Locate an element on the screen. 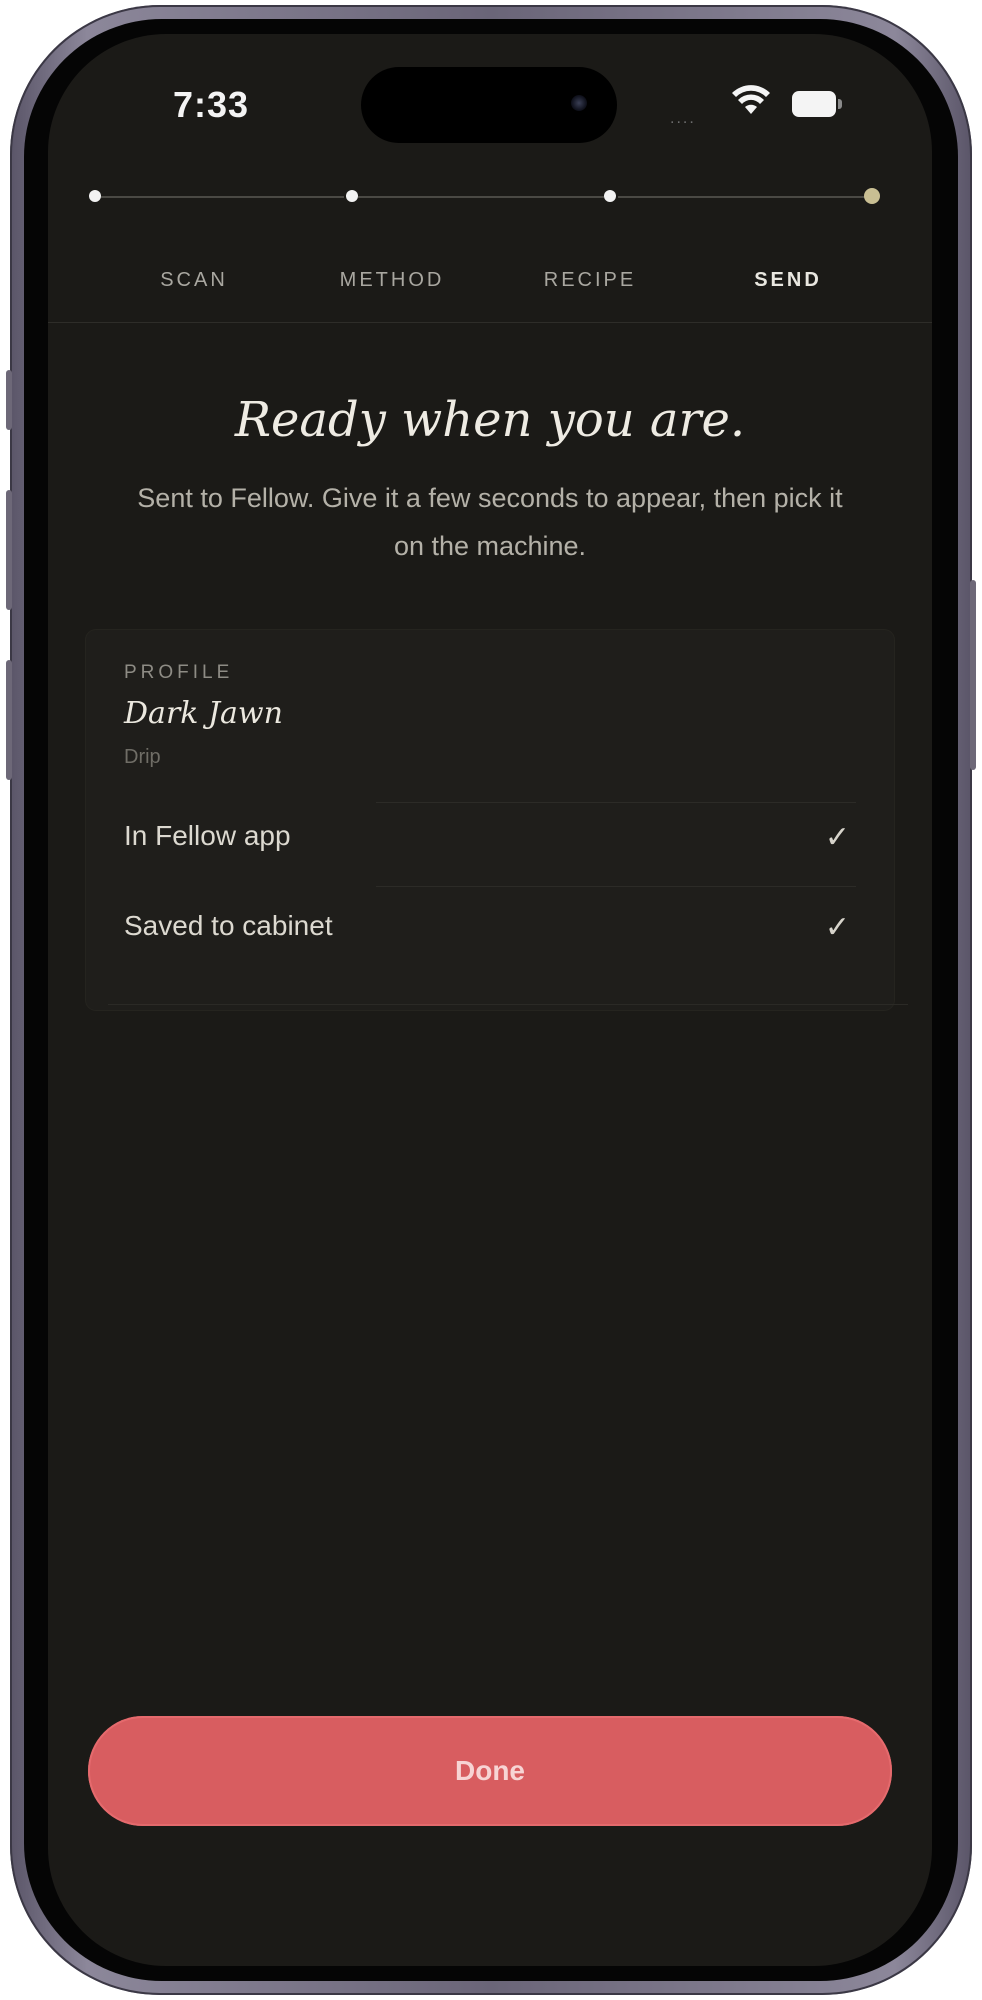  status-time: 7:33 is located at coordinates (211, 104).